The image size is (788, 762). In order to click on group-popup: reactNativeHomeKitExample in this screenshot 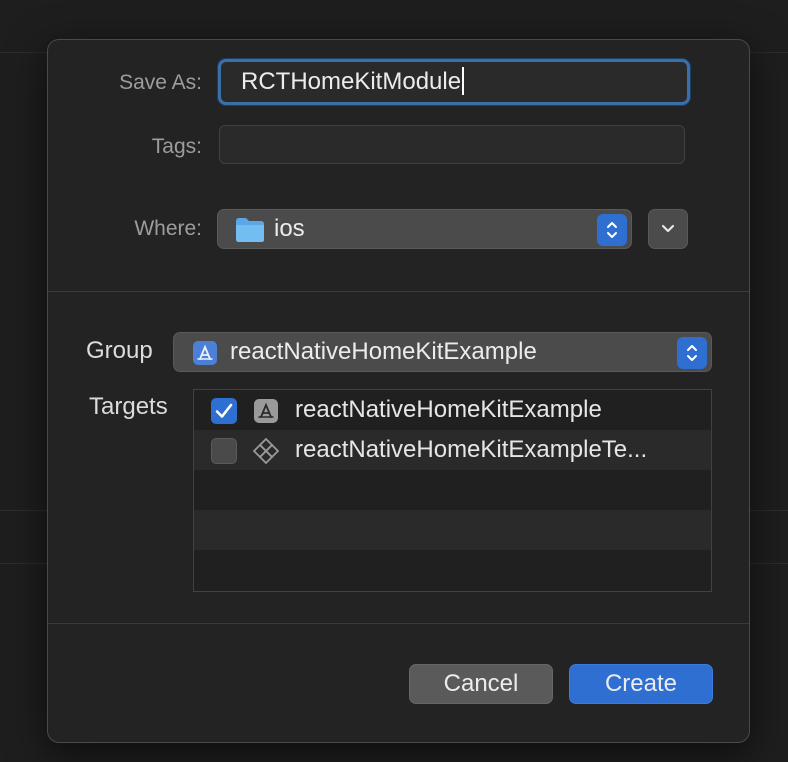, I will do `click(442, 352)`.